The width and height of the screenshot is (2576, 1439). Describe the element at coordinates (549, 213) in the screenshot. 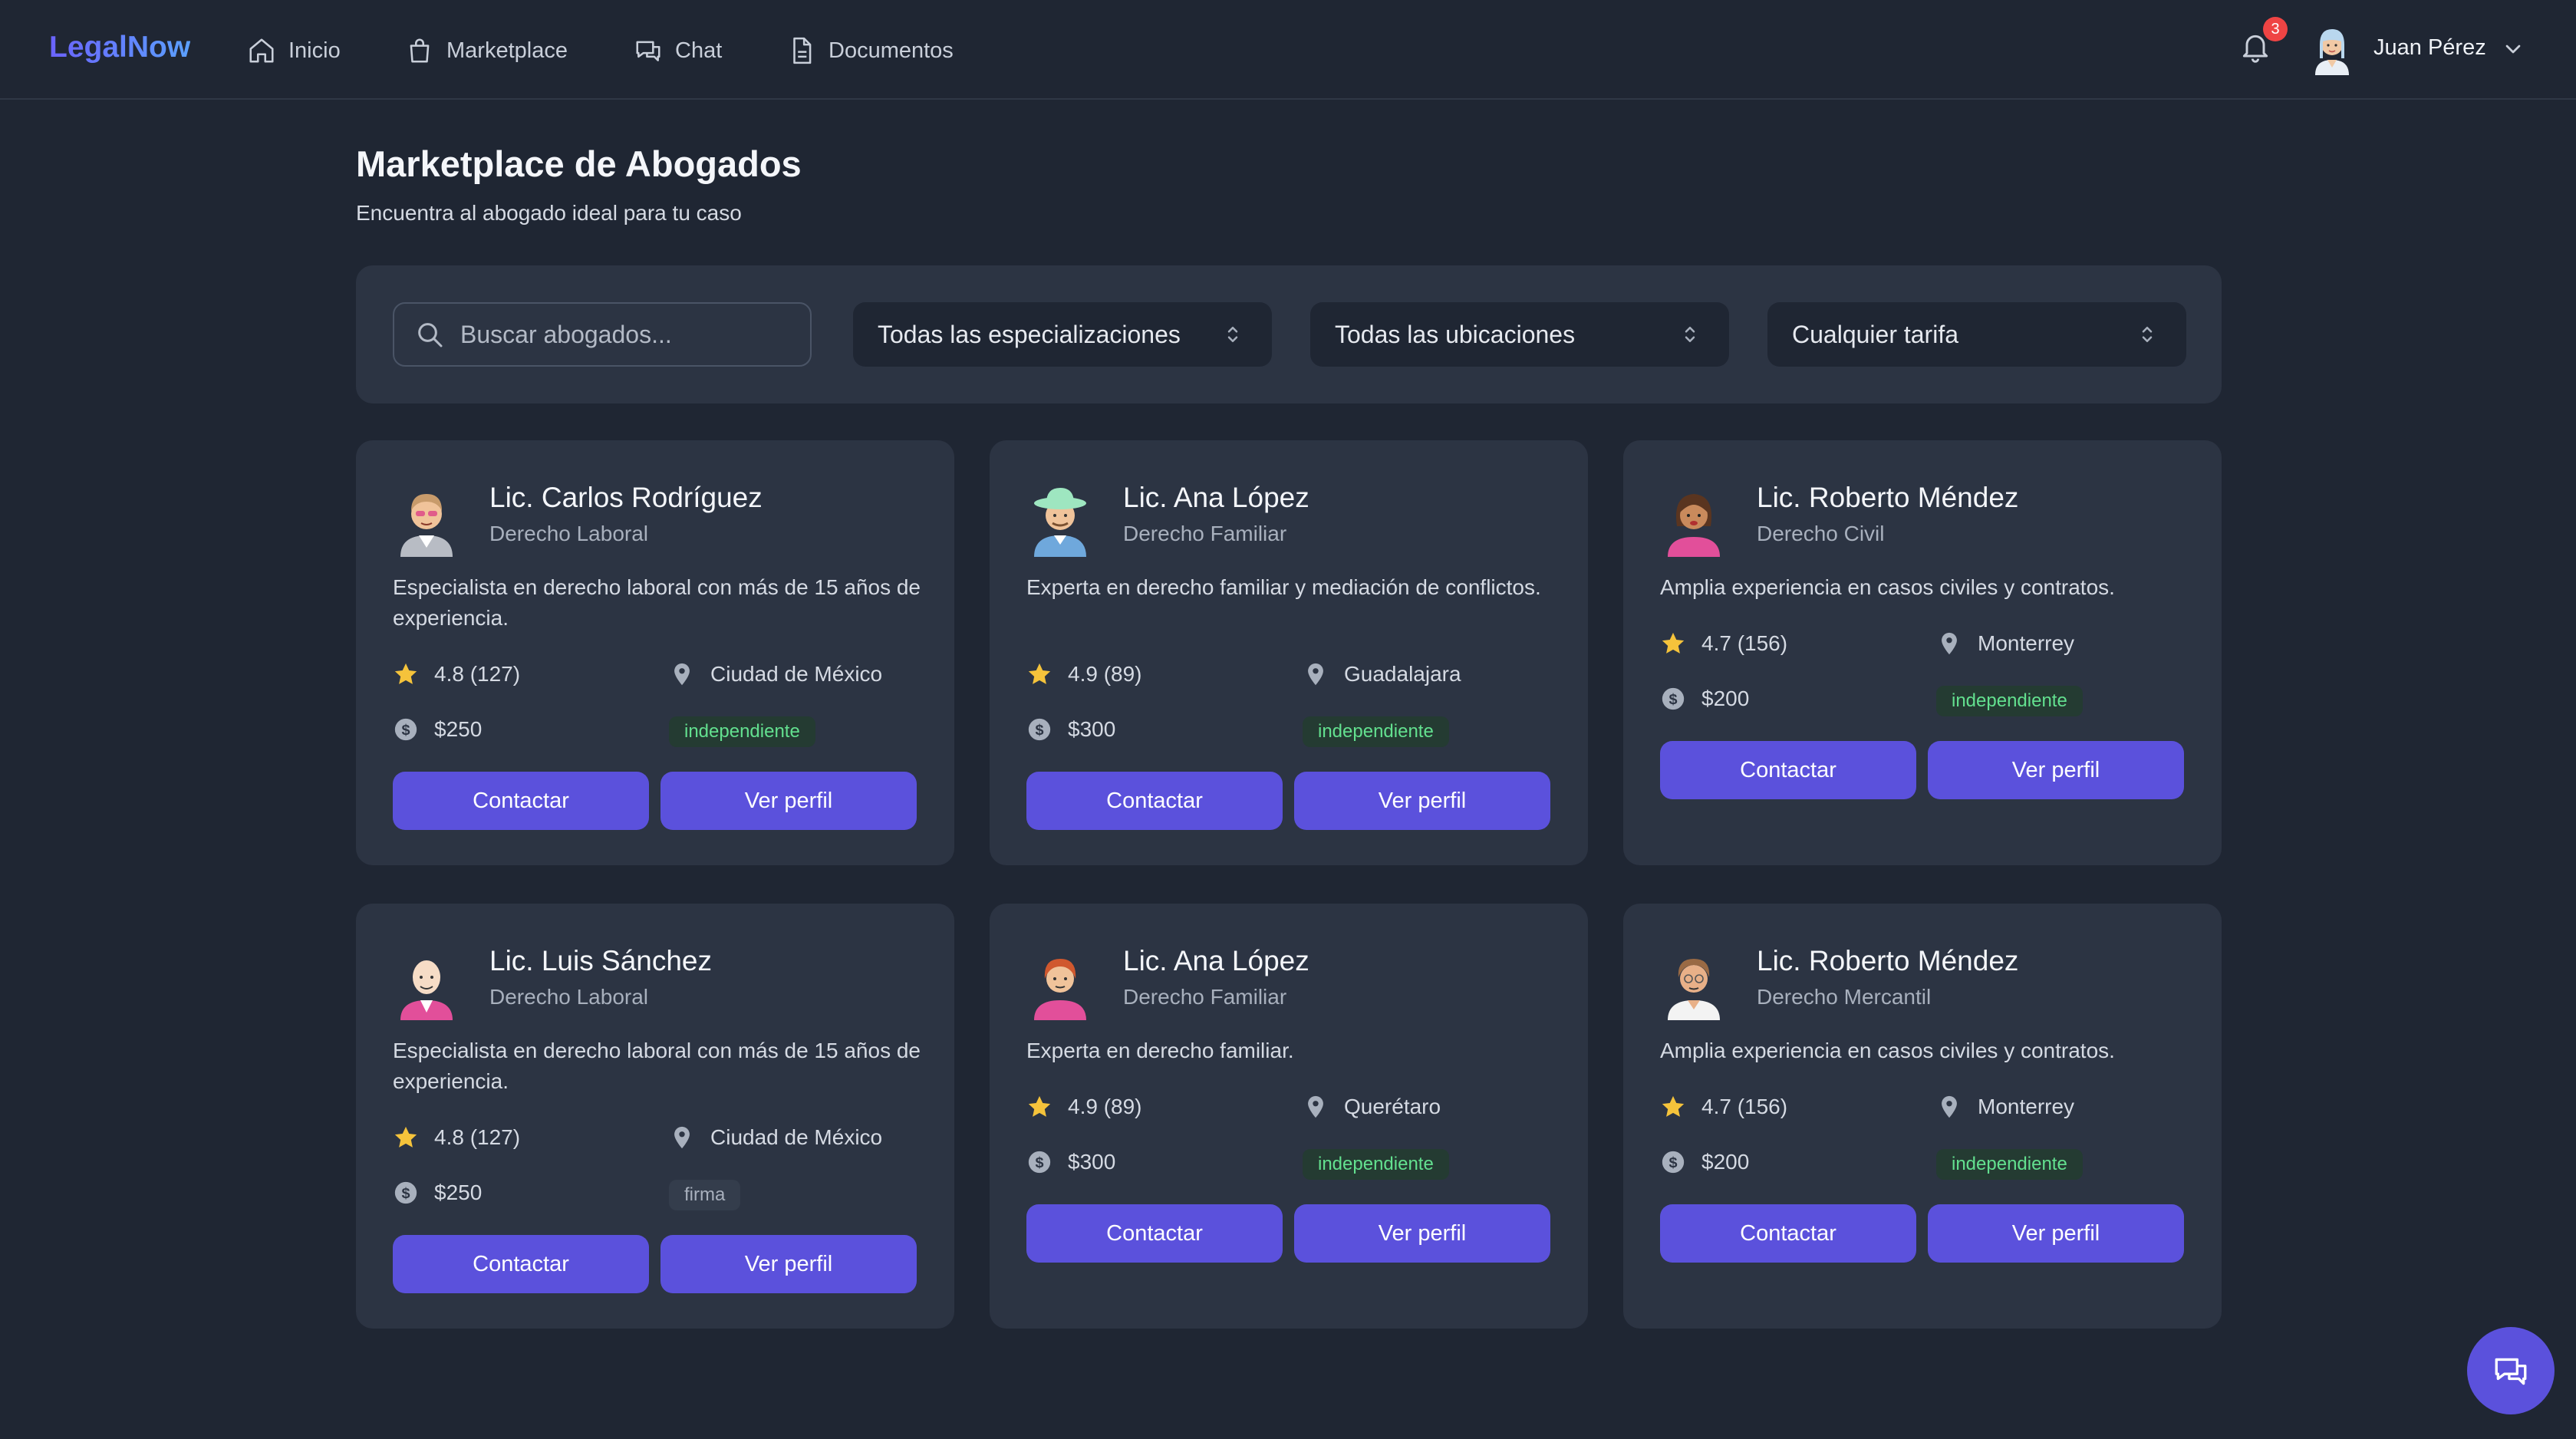

I see `page-subtitle: Encuentra al abogado ideal para tu caso` at that location.